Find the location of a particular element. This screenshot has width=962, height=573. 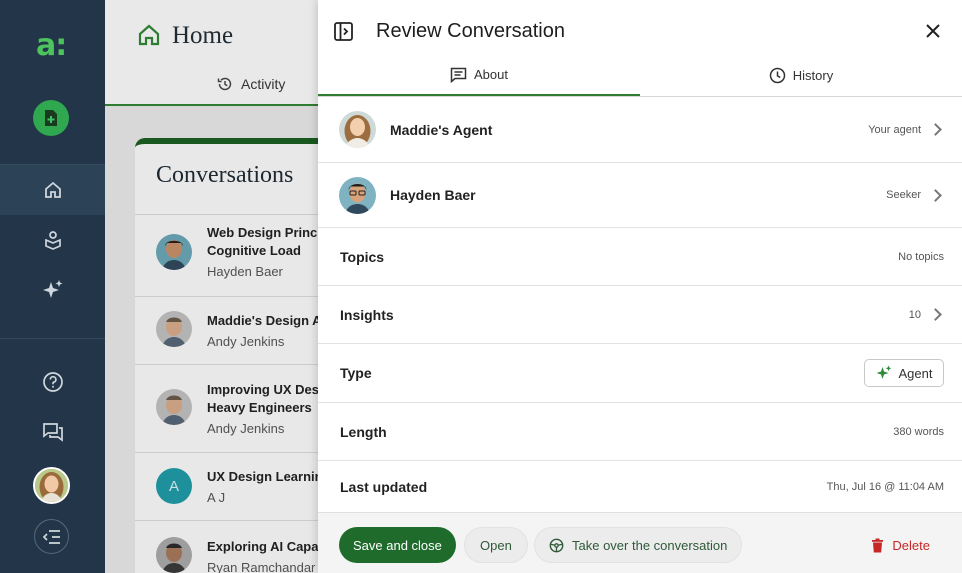

sidebar-item-messages is located at coordinates (52, 432).